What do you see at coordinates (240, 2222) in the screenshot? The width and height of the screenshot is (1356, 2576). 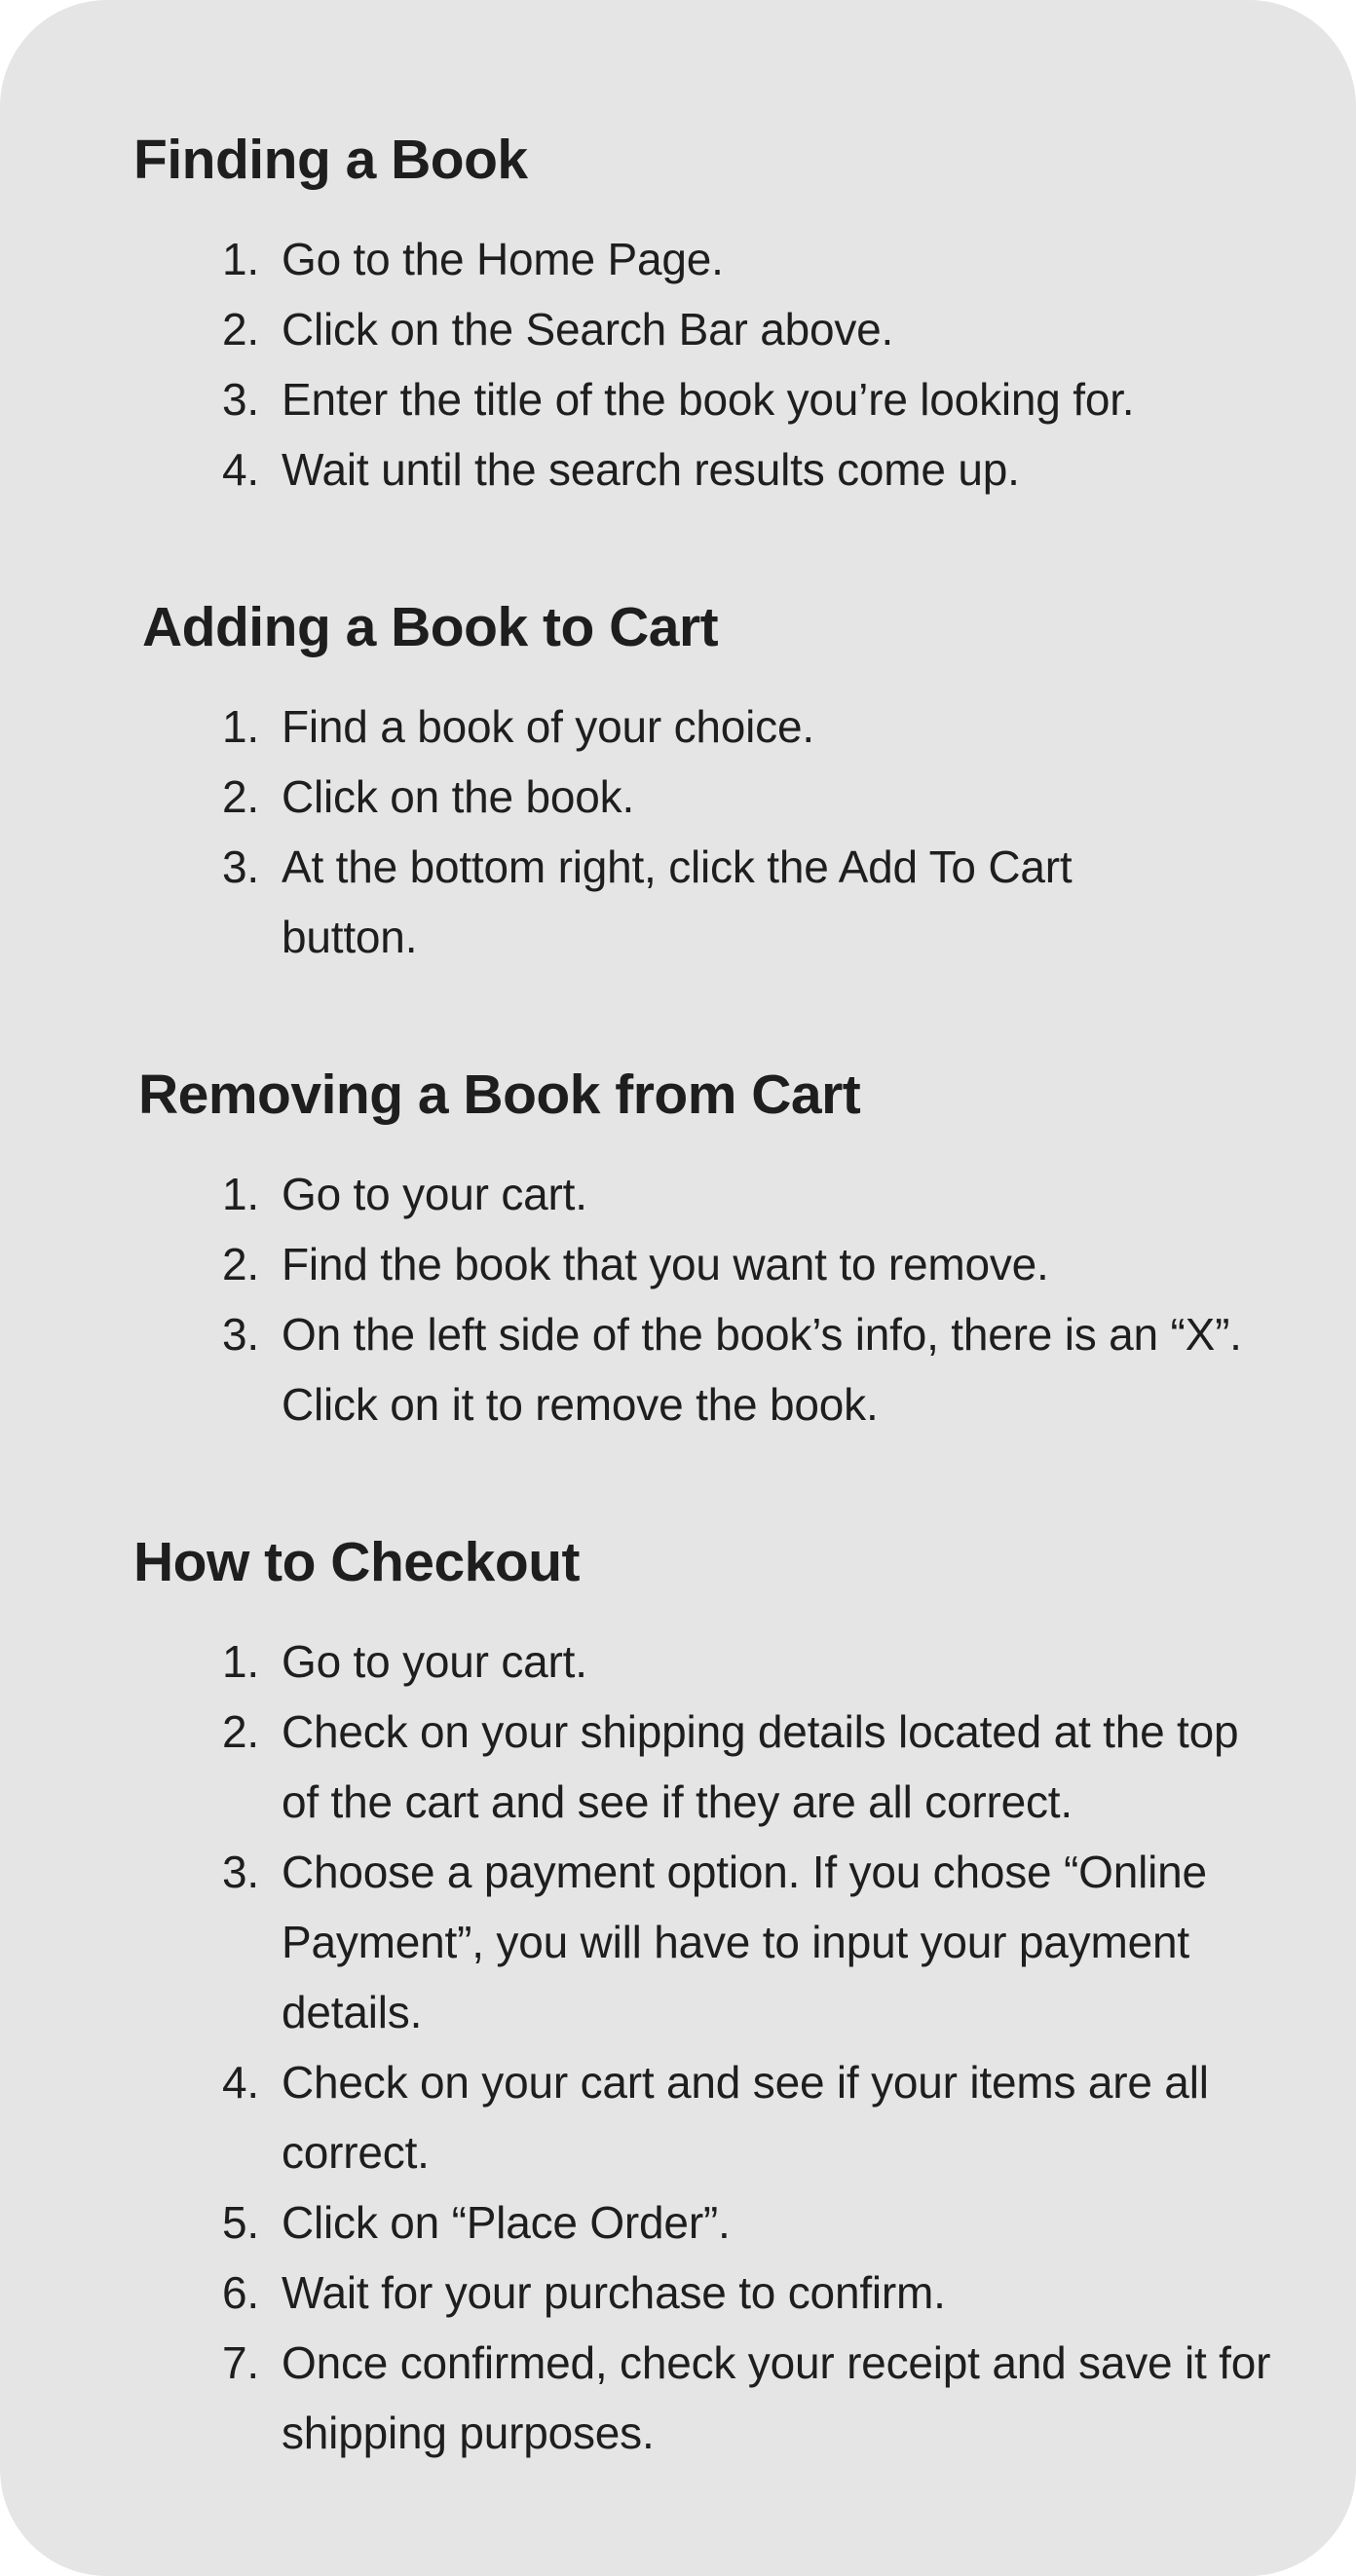 I see `step-number: 5.` at bounding box center [240, 2222].